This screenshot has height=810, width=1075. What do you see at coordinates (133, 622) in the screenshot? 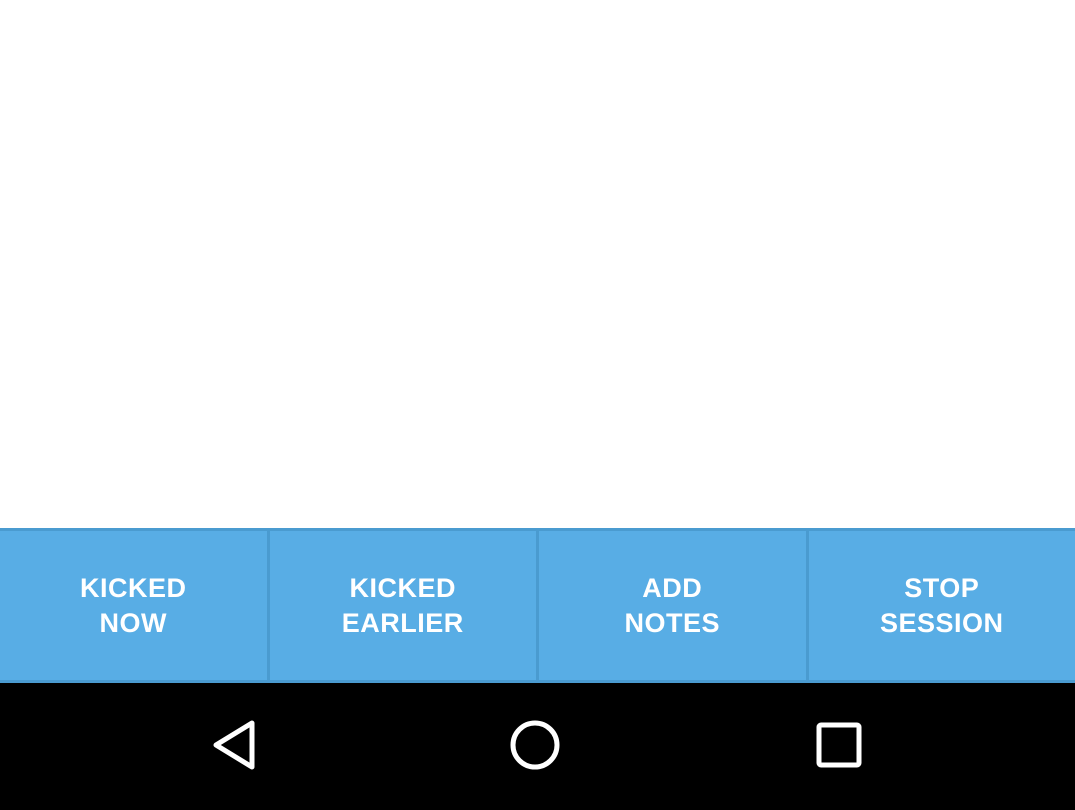
I see `kicked-now-label-line2: NOW` at bounding box center [133, 622].